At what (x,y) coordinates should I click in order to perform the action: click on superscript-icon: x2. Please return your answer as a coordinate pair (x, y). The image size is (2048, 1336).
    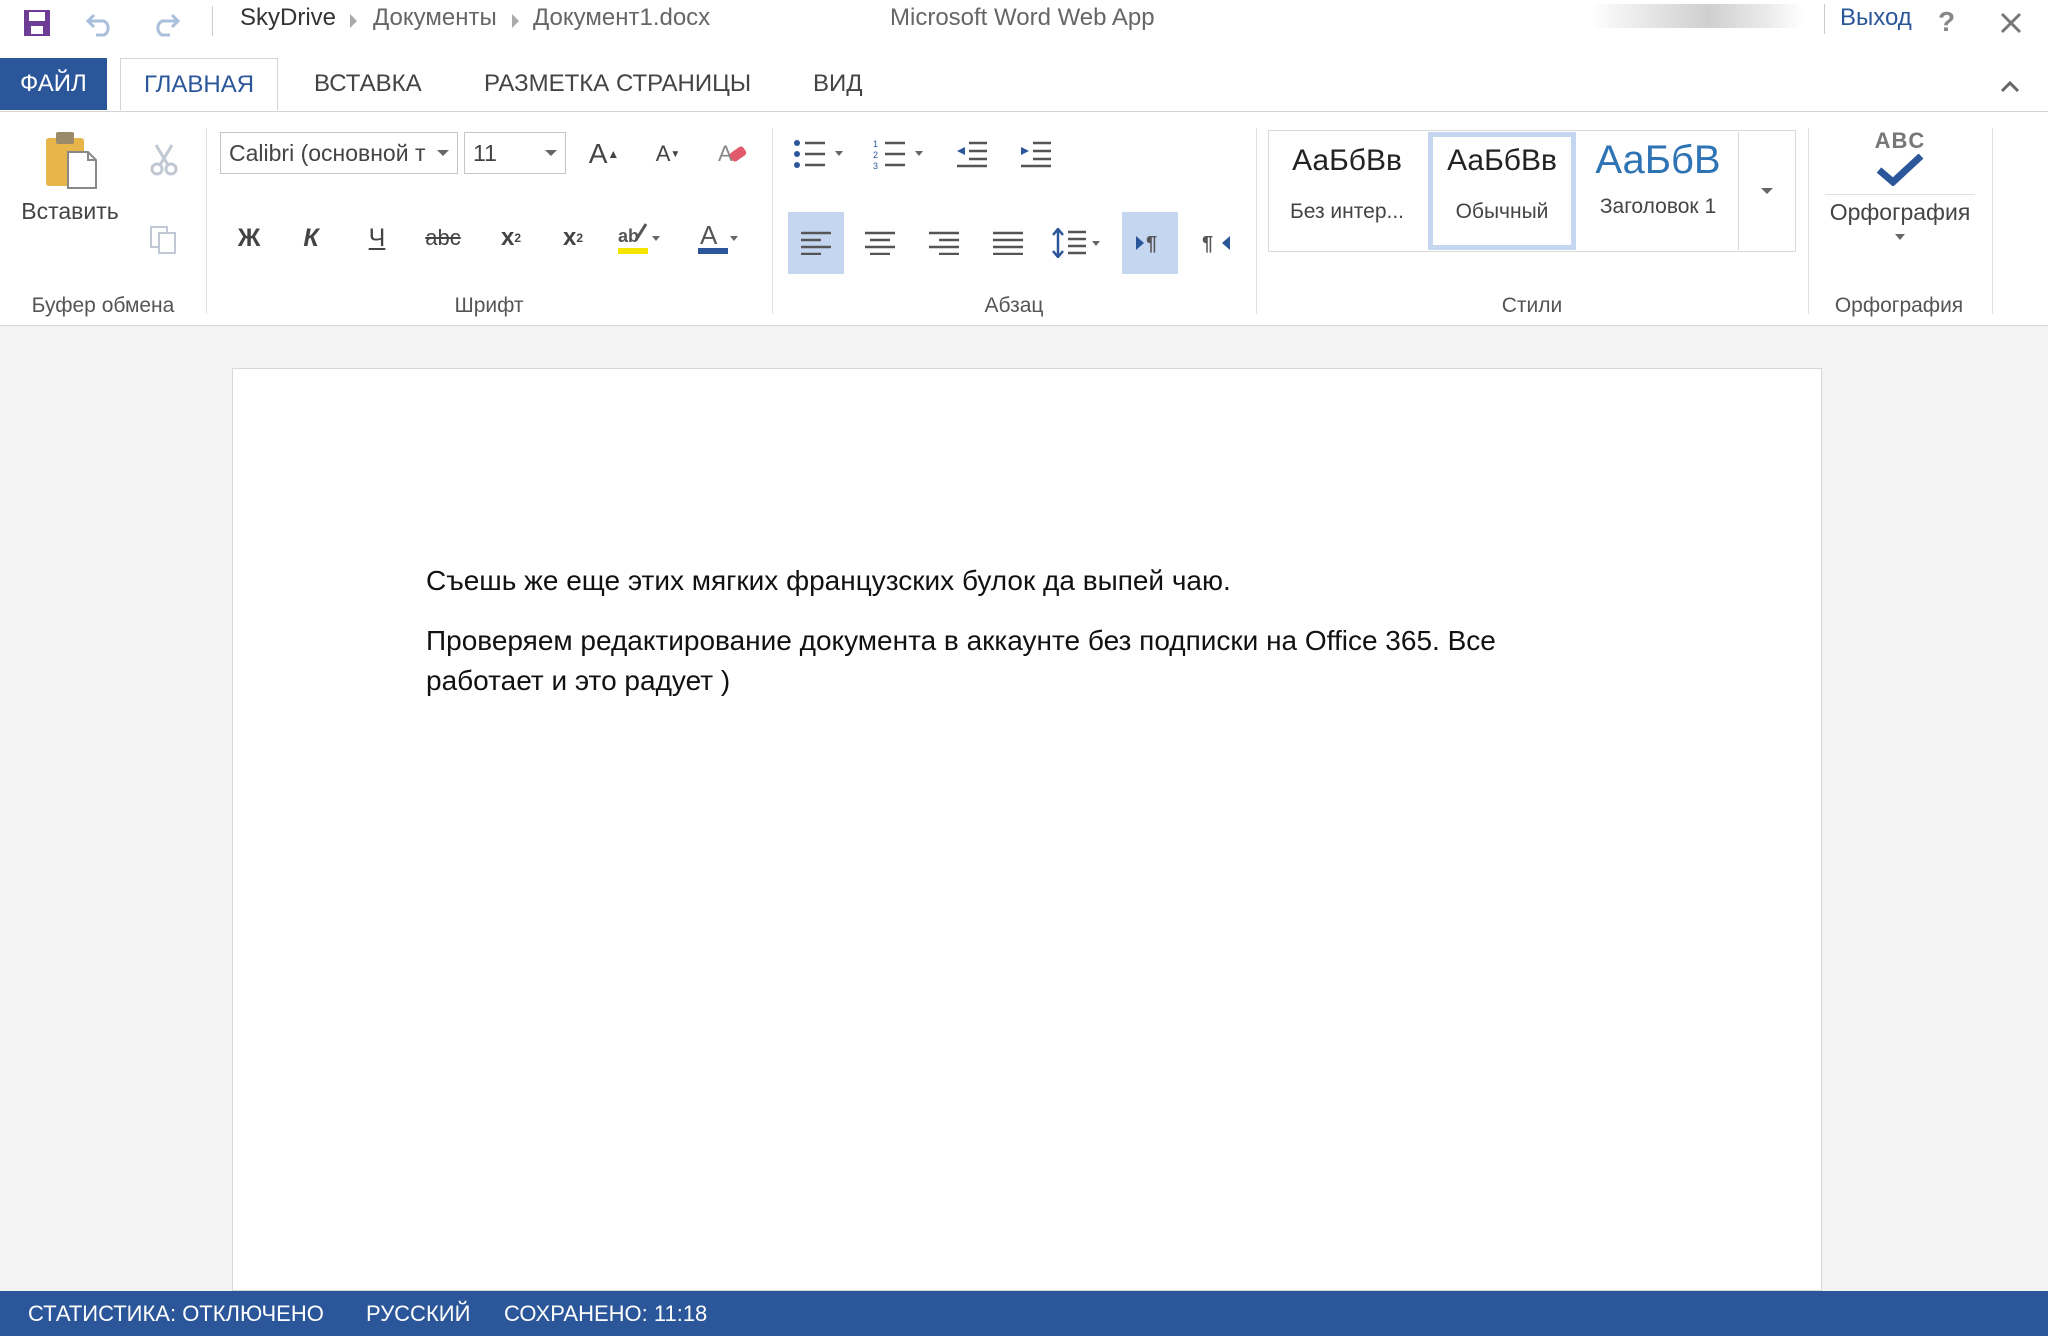
    Looking at the image, I should click on (573, 238).